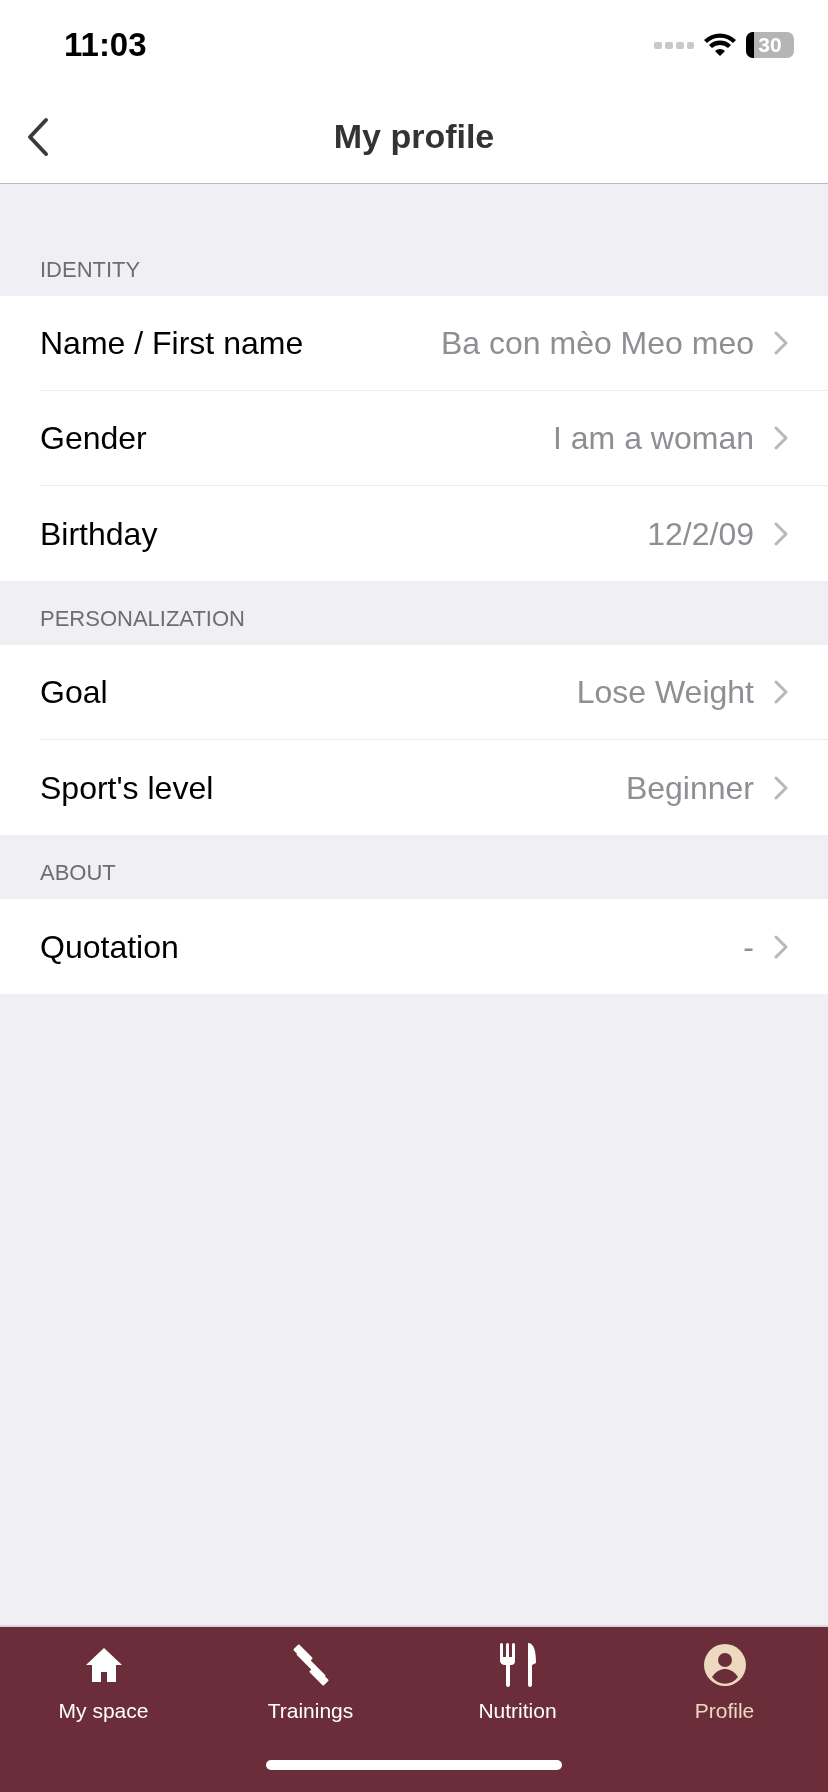 This screenshot has height=1792, width=828. I want to click on settings-row: Name / First name Ba con mèo Meo meo, so click(434, 343).